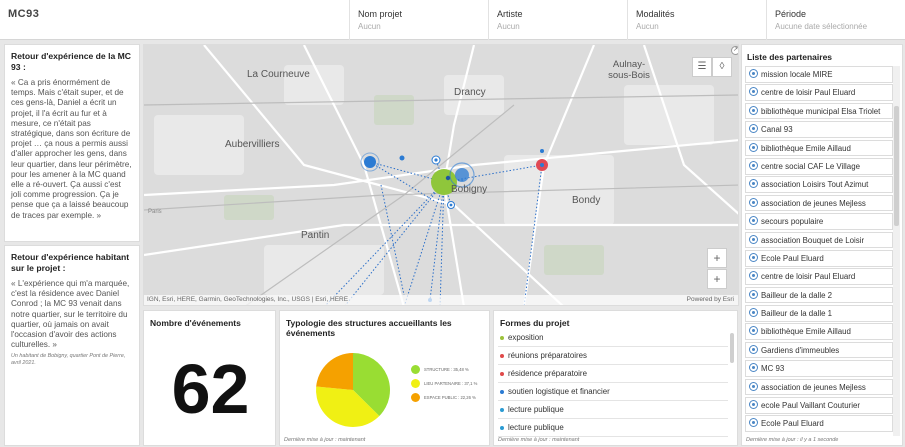  I want to click on forme-item: exposition, so click(613, 339).